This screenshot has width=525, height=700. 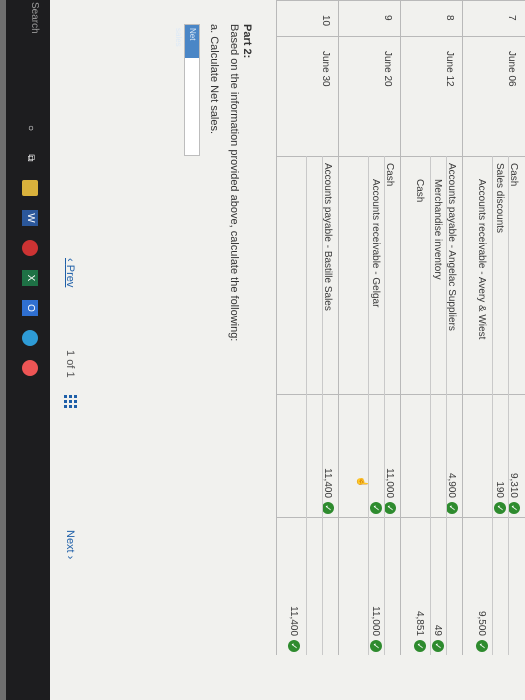 I want to click on chrome-icon, so click(x=30, y=248).